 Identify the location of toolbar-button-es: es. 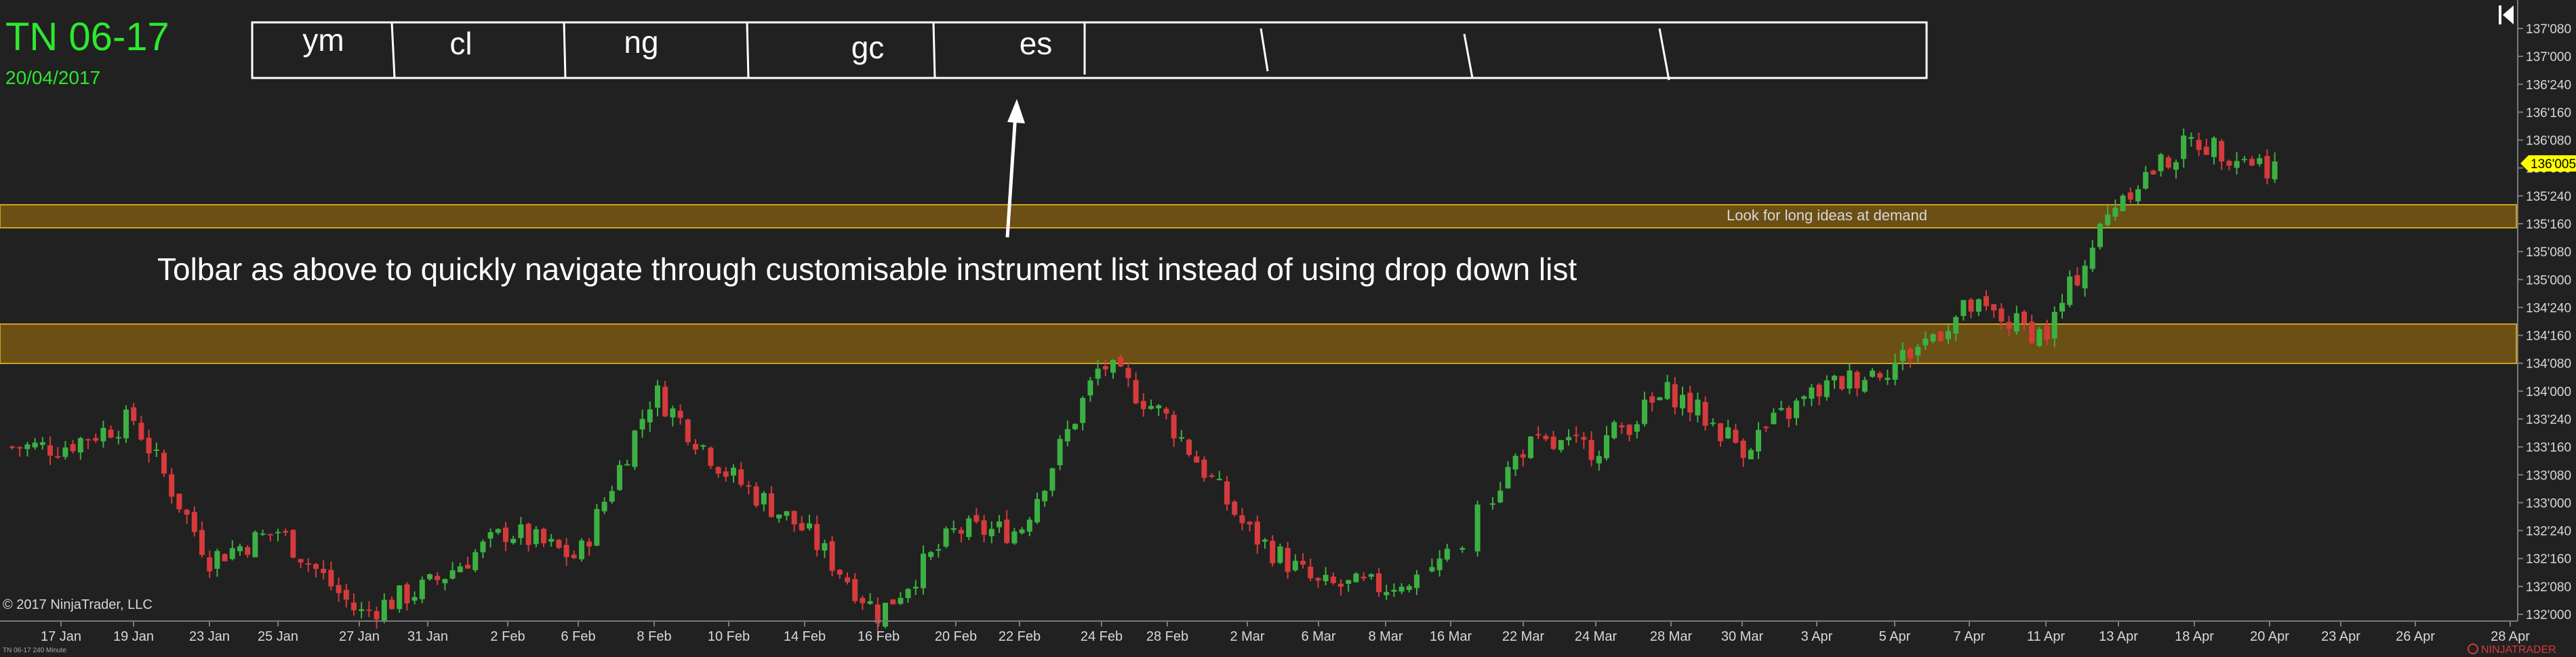
(1036, 43).